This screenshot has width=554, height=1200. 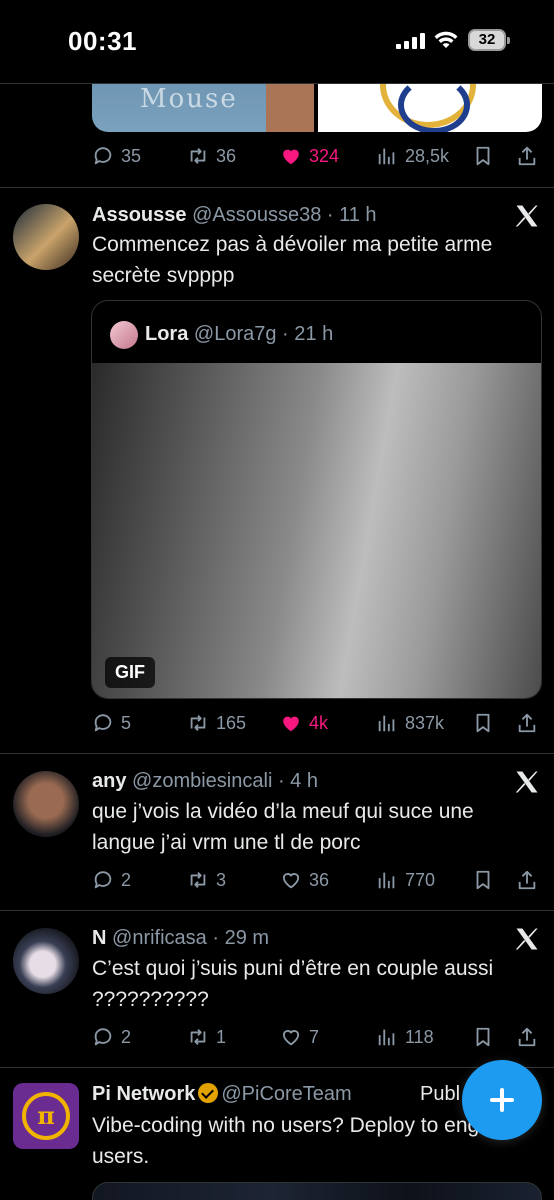 I want to click on wifi-icon, so click(x=446, y=39).